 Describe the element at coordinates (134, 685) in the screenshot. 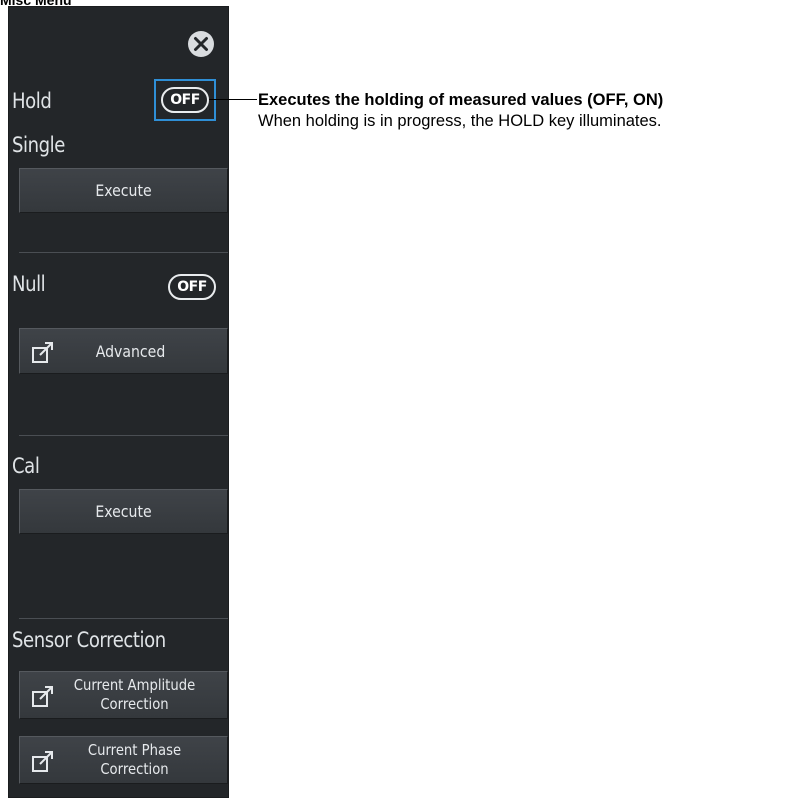

I see `current-amplitude-label-line1: Current Amplitude` at that location.